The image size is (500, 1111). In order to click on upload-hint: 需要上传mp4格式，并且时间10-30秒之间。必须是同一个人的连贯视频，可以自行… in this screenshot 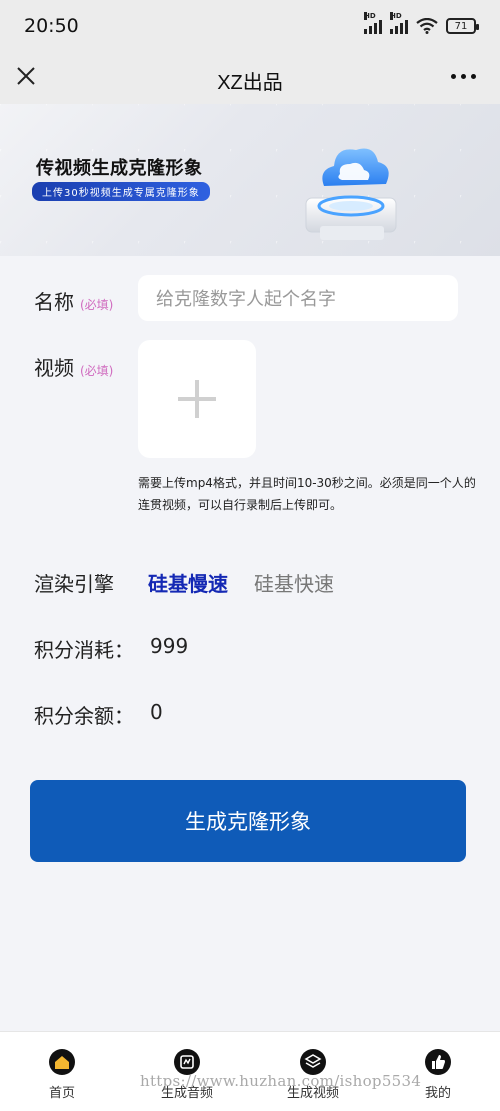, I will do `click(307, 494)`.